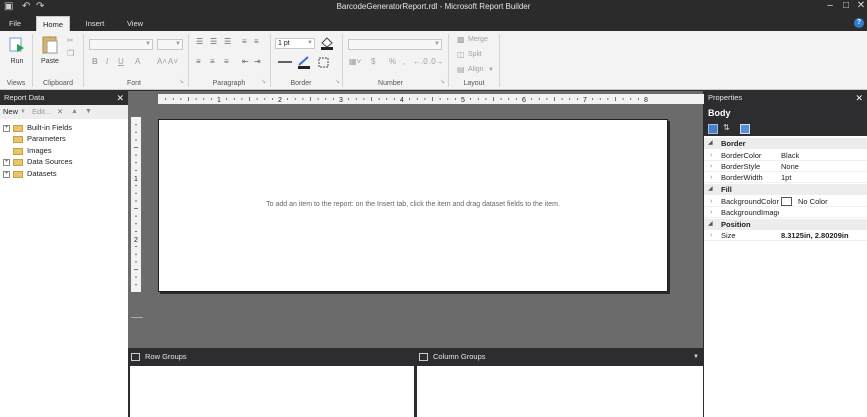 This screenshot has height=417, width=867. Describe the element at coordinates (121, 44) in the screenshot. I see `font-family-combo: ▼` at that location.